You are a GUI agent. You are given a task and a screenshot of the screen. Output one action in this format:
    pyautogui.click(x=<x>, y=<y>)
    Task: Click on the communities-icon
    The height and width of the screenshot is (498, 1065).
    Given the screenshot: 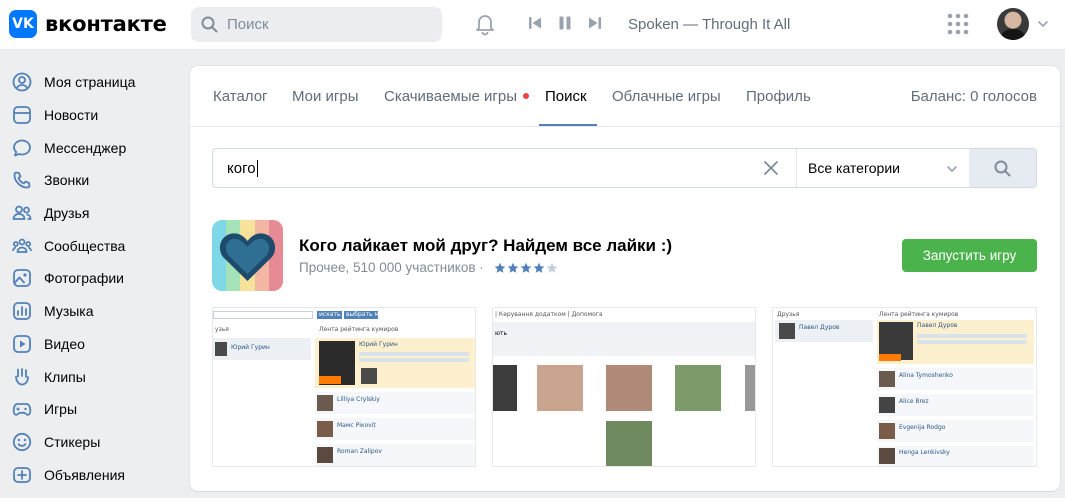 What is the action you would take?
    pyautogui.click(x=22, y=246)
    